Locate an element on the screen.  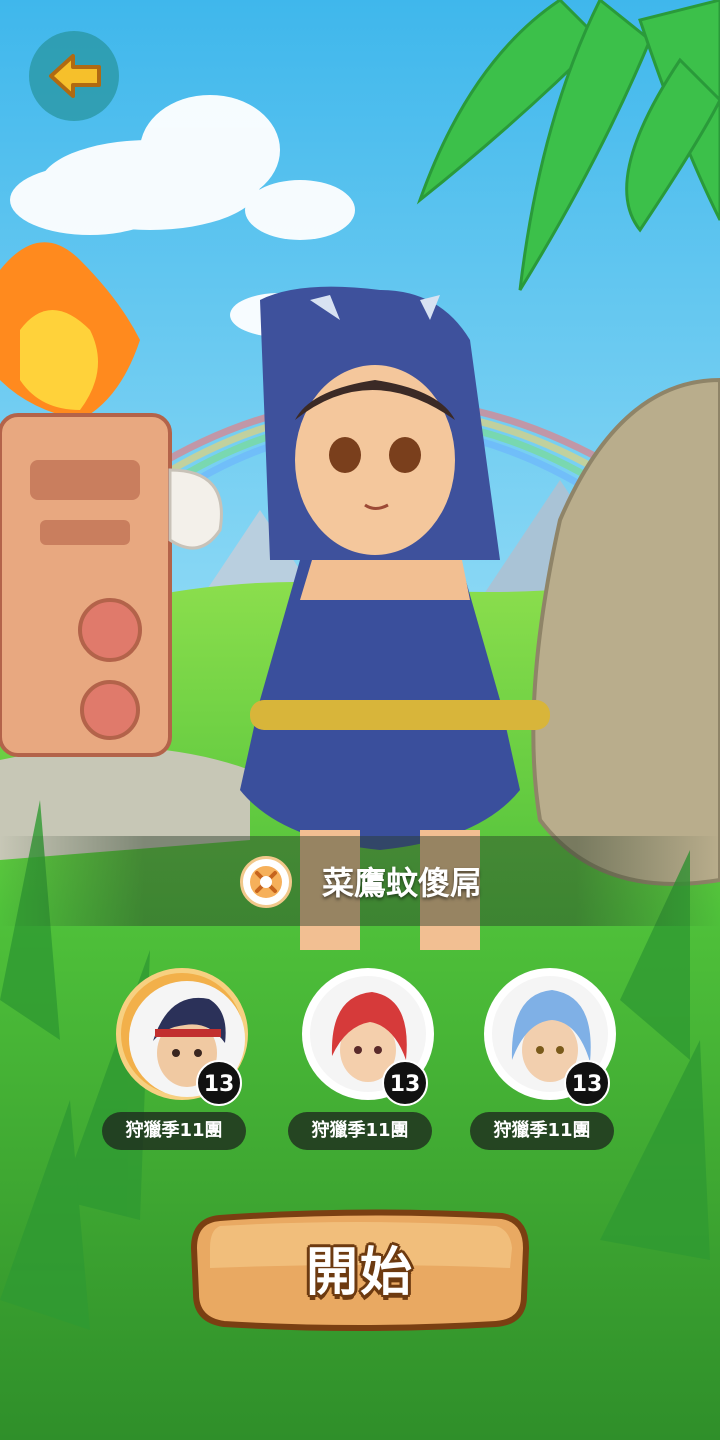
team-slot-3: 13 狩獵季11團 is located at coordinates (550, 1063).